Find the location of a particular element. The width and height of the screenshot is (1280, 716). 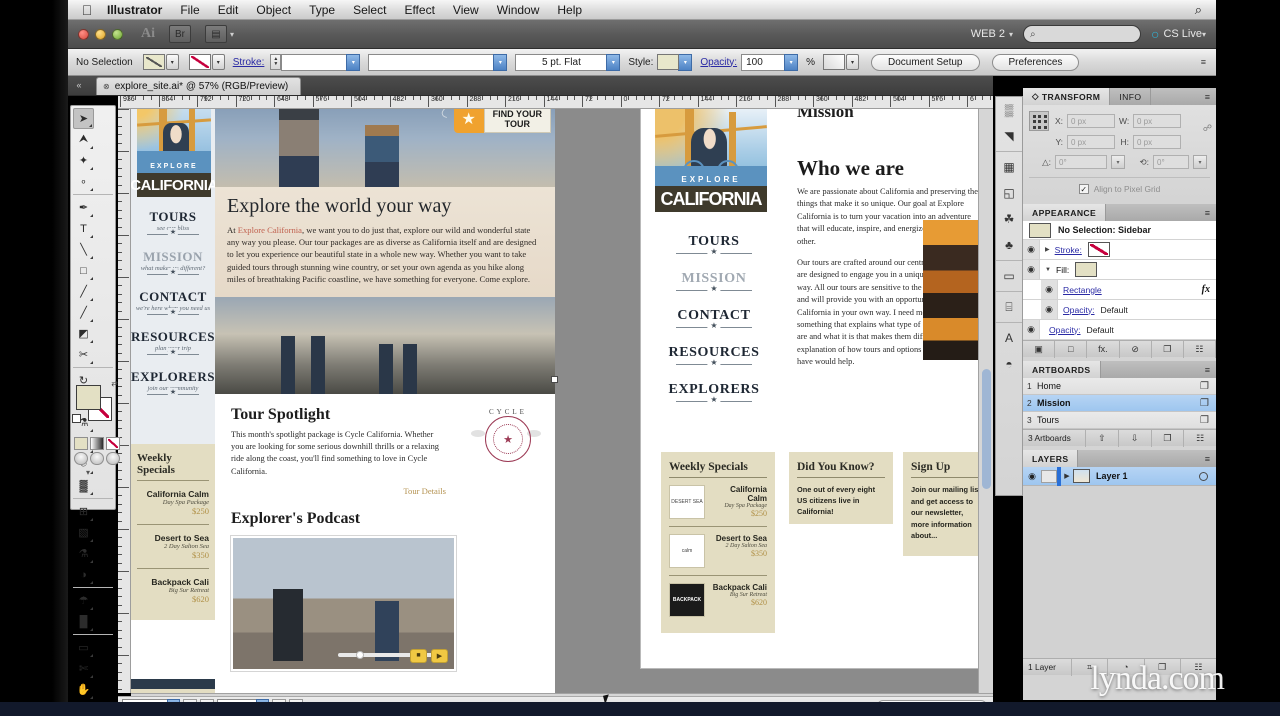

minimize-window-button is located at coordinates (100, 34).